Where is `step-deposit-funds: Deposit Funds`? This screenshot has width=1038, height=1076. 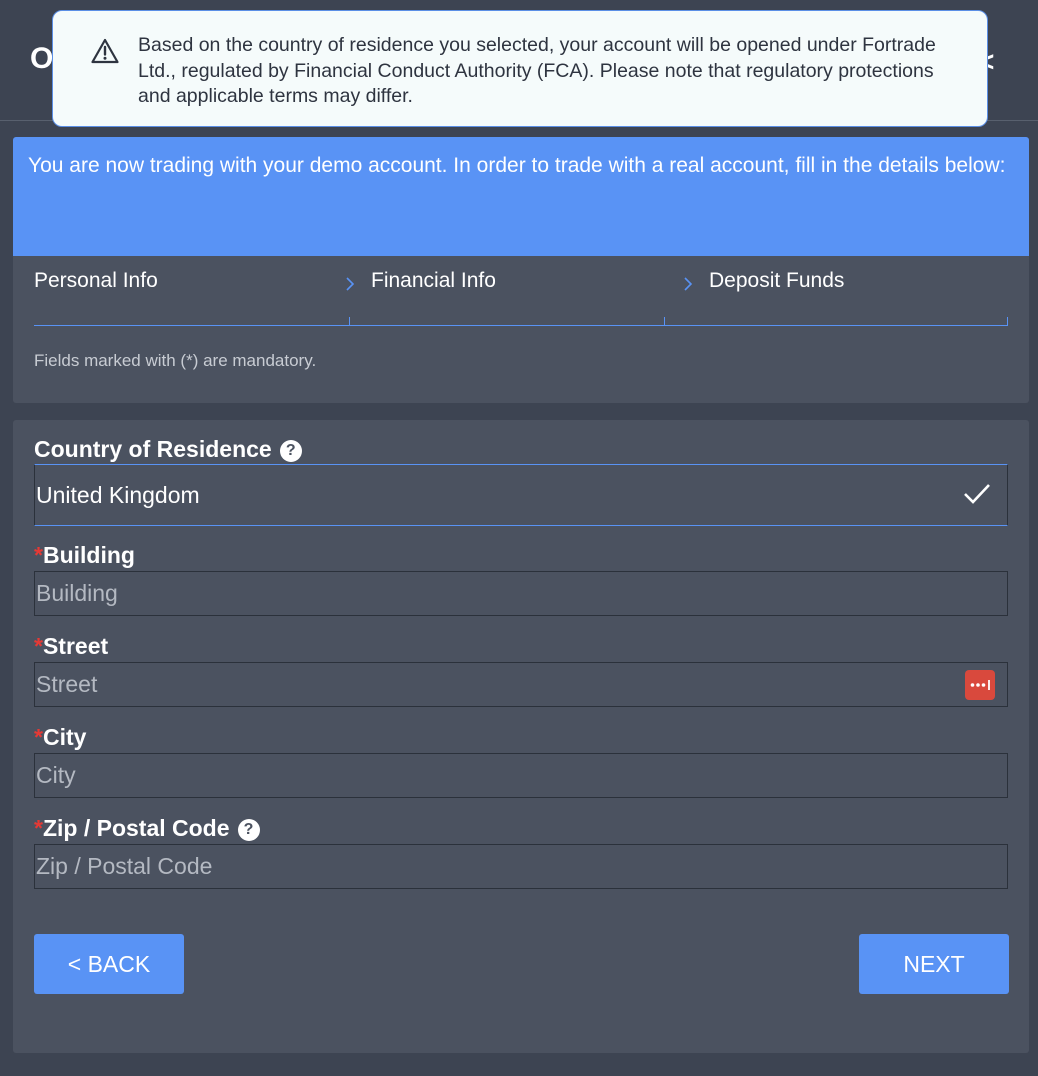 step-deposit-funds: Deposit Funds is located at coordinates (776, 281).